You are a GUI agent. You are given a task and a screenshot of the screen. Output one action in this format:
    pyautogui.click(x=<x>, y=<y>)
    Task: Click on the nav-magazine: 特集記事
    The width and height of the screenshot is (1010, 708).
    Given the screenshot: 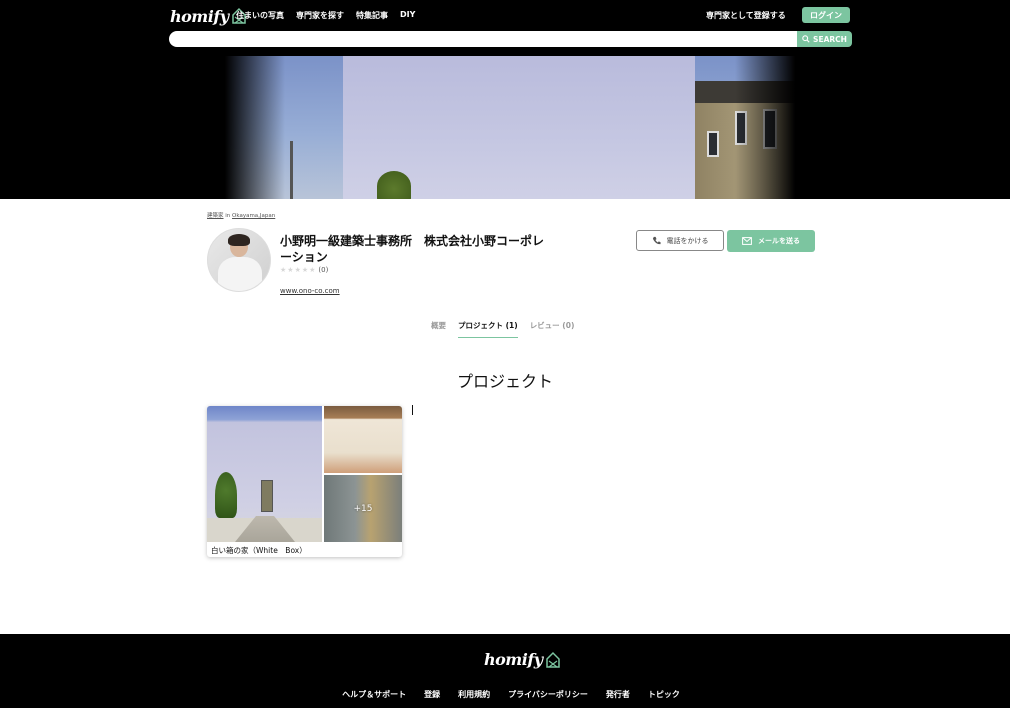 What is the action you would take?
    pyautogui.click(x=372, y=15)
    